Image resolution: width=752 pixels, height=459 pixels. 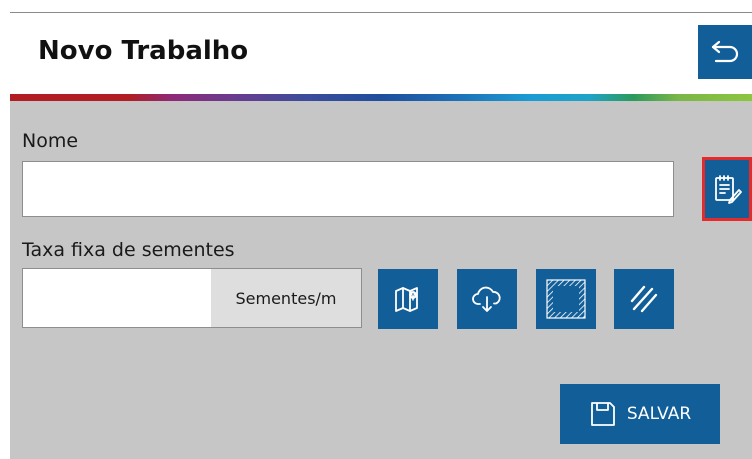 What do you see at coordinates (286, 298) in the screenshot?
I see `seed-rate-unit: Sementes/m` at bounding box center [286, 298].